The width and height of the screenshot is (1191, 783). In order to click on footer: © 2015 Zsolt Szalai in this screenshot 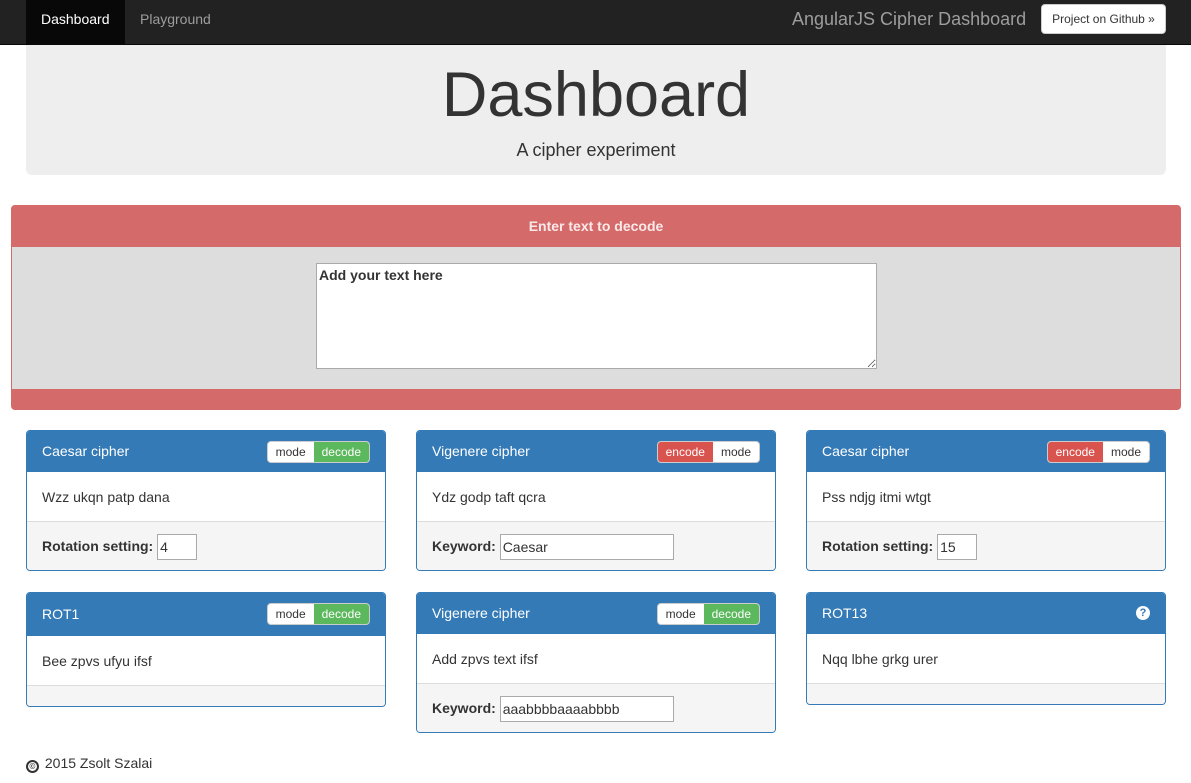, I will do `click(89, 764)`.